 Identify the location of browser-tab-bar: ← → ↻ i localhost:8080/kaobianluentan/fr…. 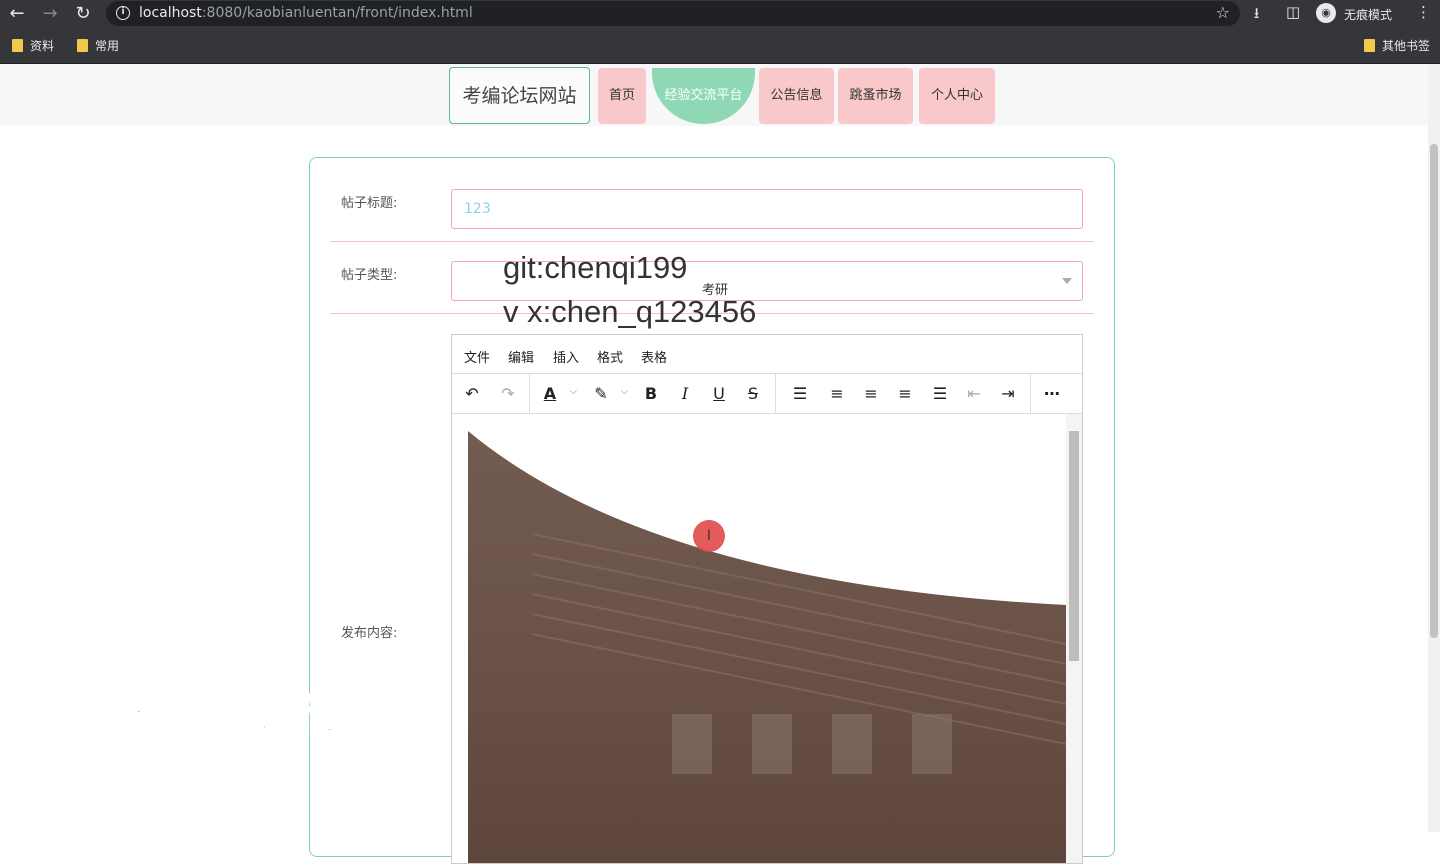
(720, 14).